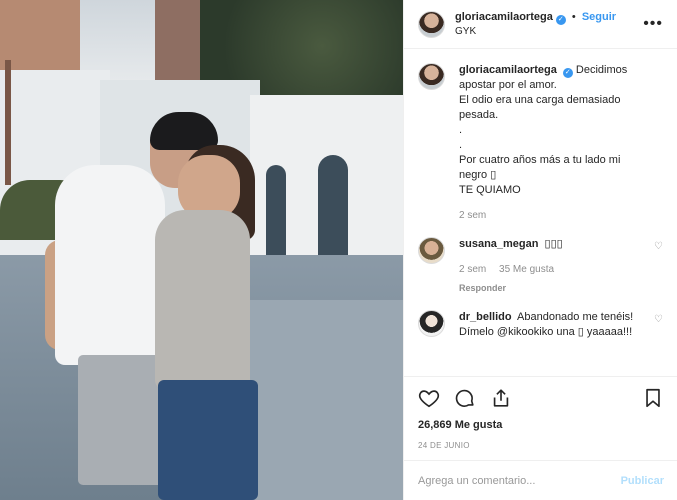  Describe the element at coordinates (540, 413) in the screenshot. I see `post-actions: 26,869 Me gusta 24 DE JUNIO` at that location.